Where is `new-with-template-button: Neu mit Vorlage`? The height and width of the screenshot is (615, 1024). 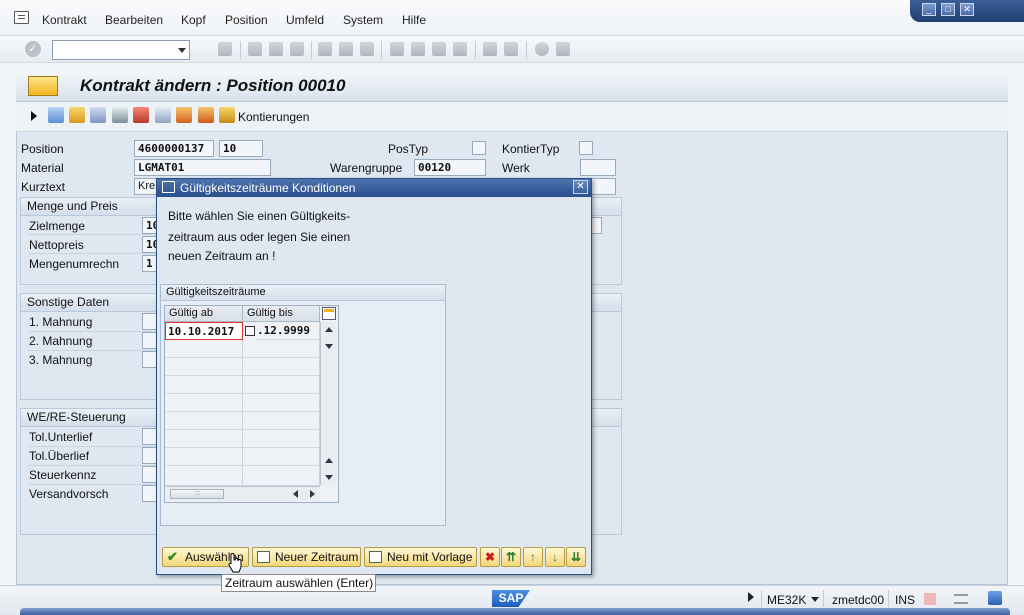
new-with-template-button: Neu mit Vorlage is located at coordinates (420, 557).